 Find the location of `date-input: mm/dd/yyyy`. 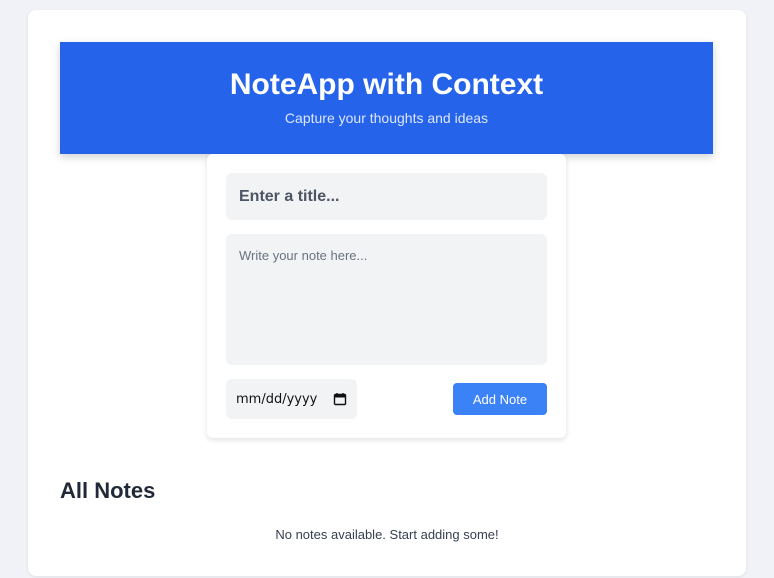

date-input: mm/dd/yyyy is located at coordinates (291, 399).